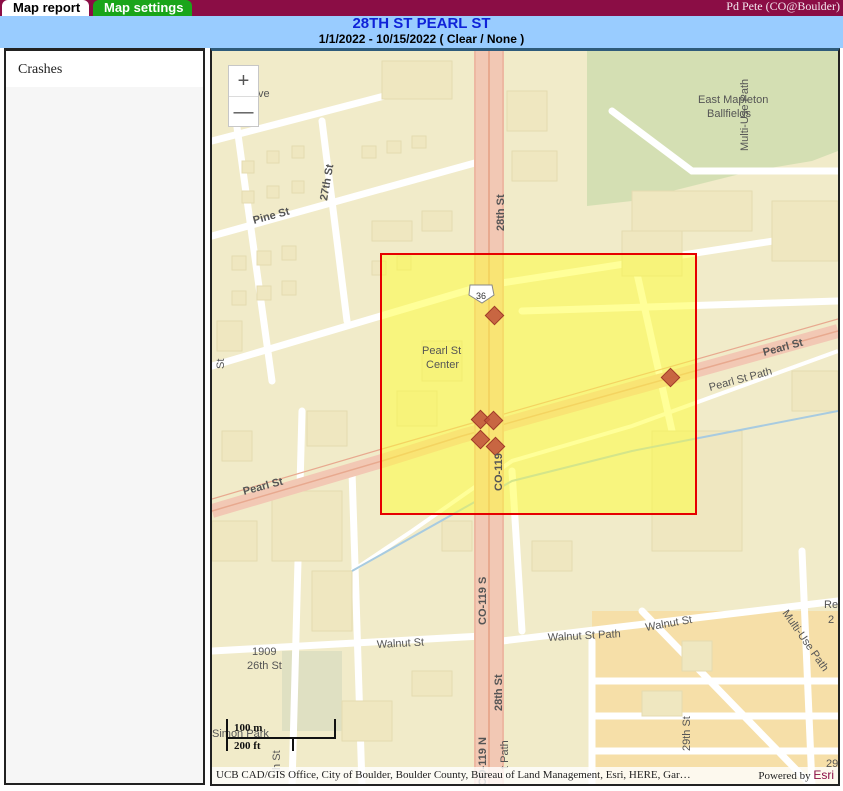  What do you see at coordinates (501, 212) in the screenshot?
I see `label-28th-st-north: 28th St` at bounding box center [501, 212].